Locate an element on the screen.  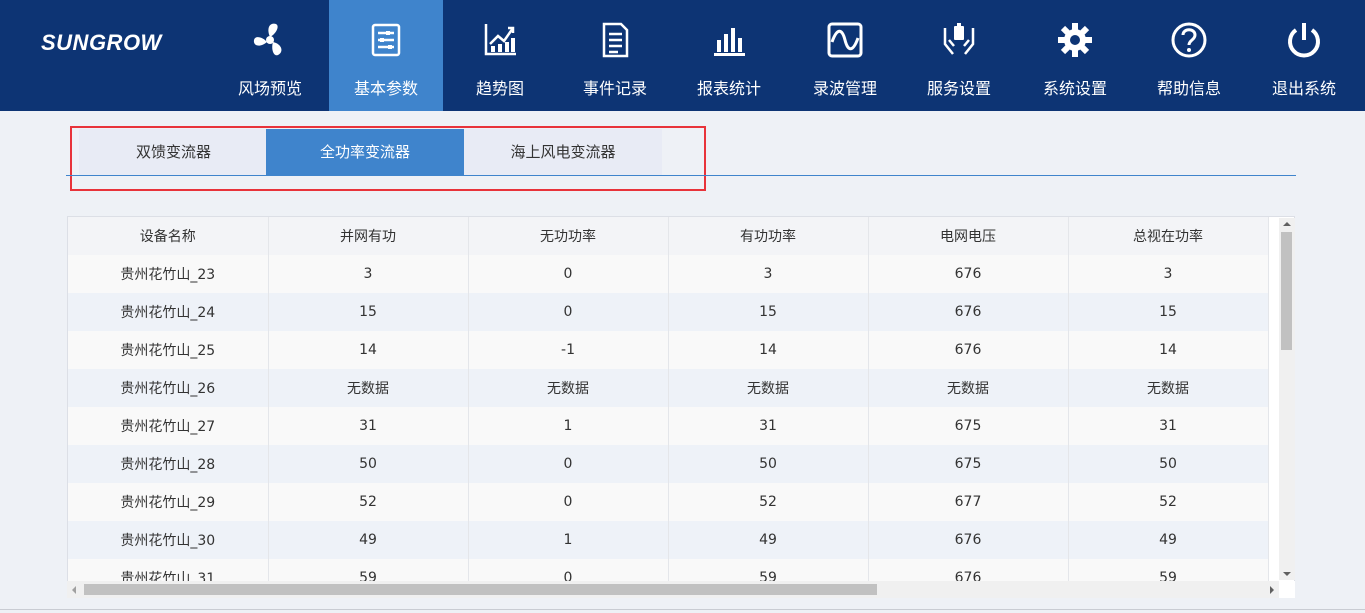
table-row: 贵州花竹山_30 49 1 49 676 49 is located at coordinates (668, 540).